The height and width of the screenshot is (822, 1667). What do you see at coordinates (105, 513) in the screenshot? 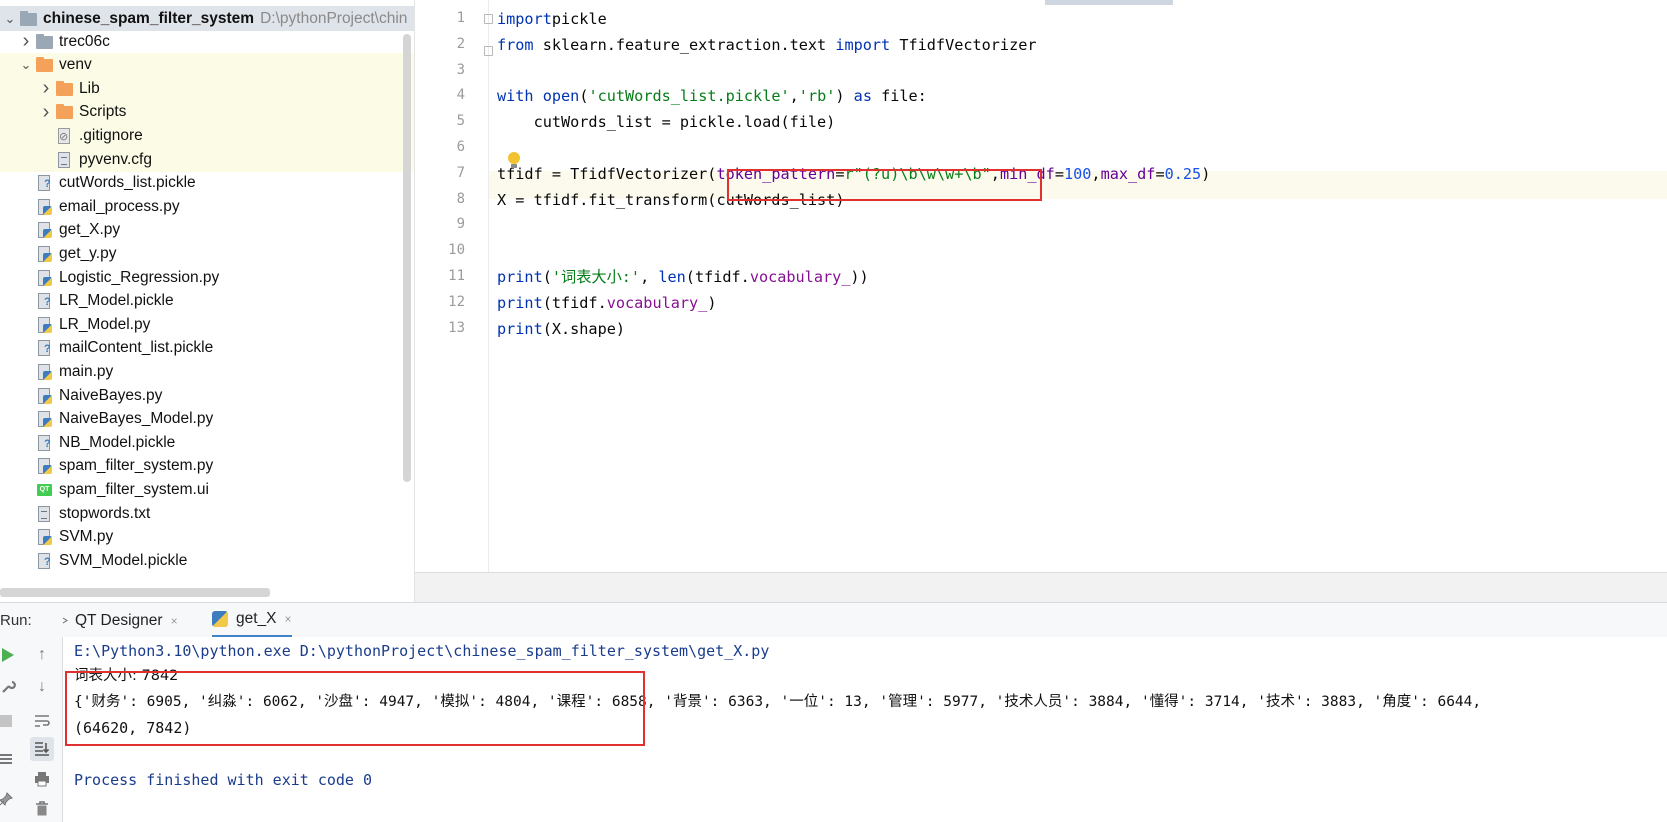
I see `tree-item-label: stopwords.txt` at bounding box center [105, 513].